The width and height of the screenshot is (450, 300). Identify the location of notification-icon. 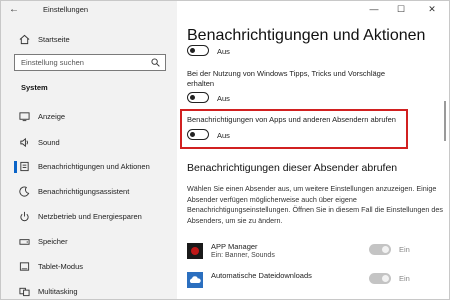
(24, 166).